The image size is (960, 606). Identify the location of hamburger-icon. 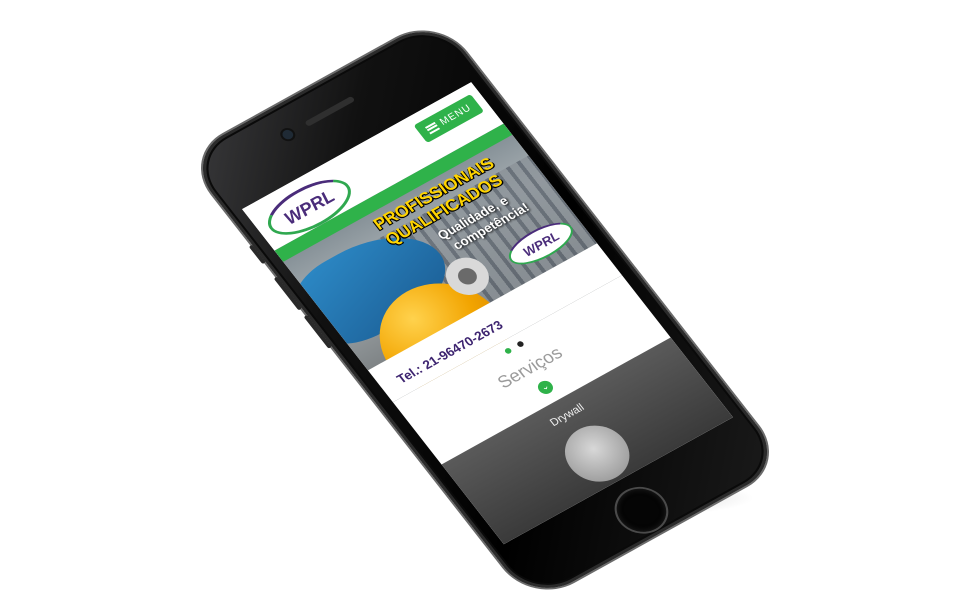
(432, 128).